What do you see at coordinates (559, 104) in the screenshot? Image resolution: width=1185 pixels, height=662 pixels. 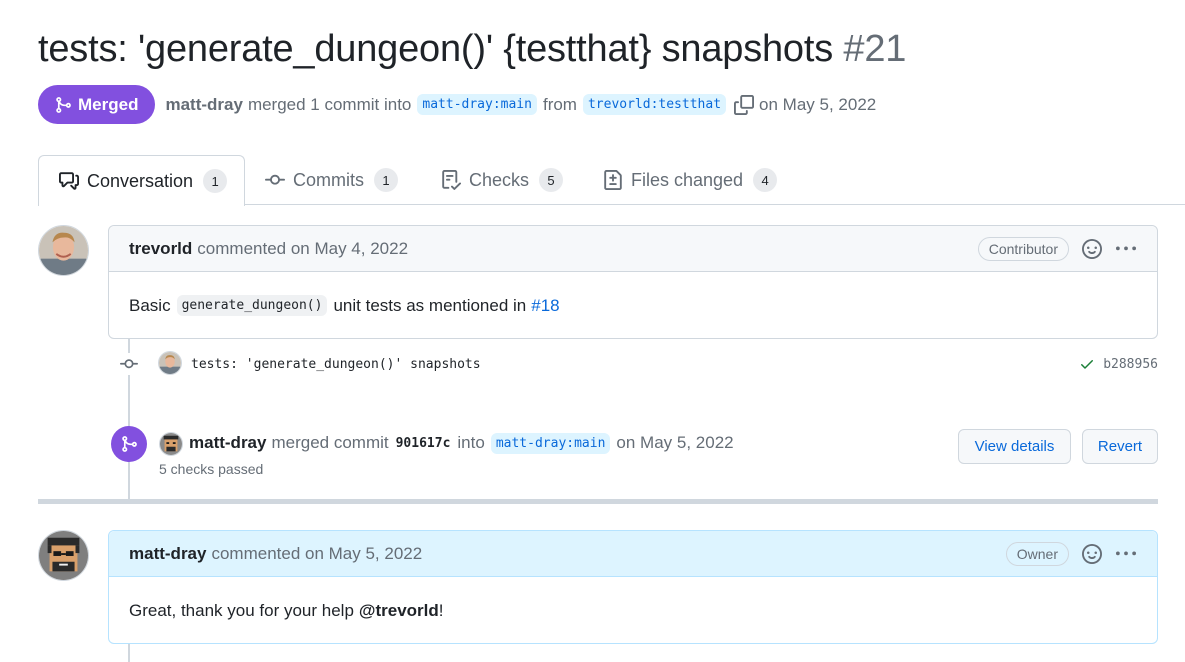 I see `from-text: from` at bounding box center [559, 104].